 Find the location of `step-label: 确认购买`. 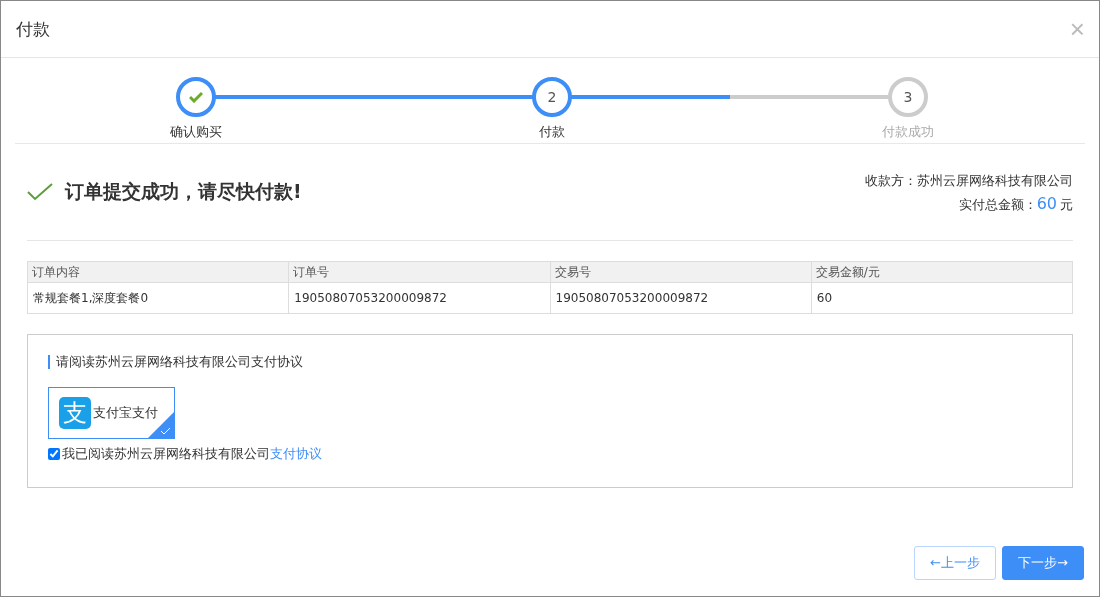

step-label: 确认购买 is located at coordinates (196, 132).